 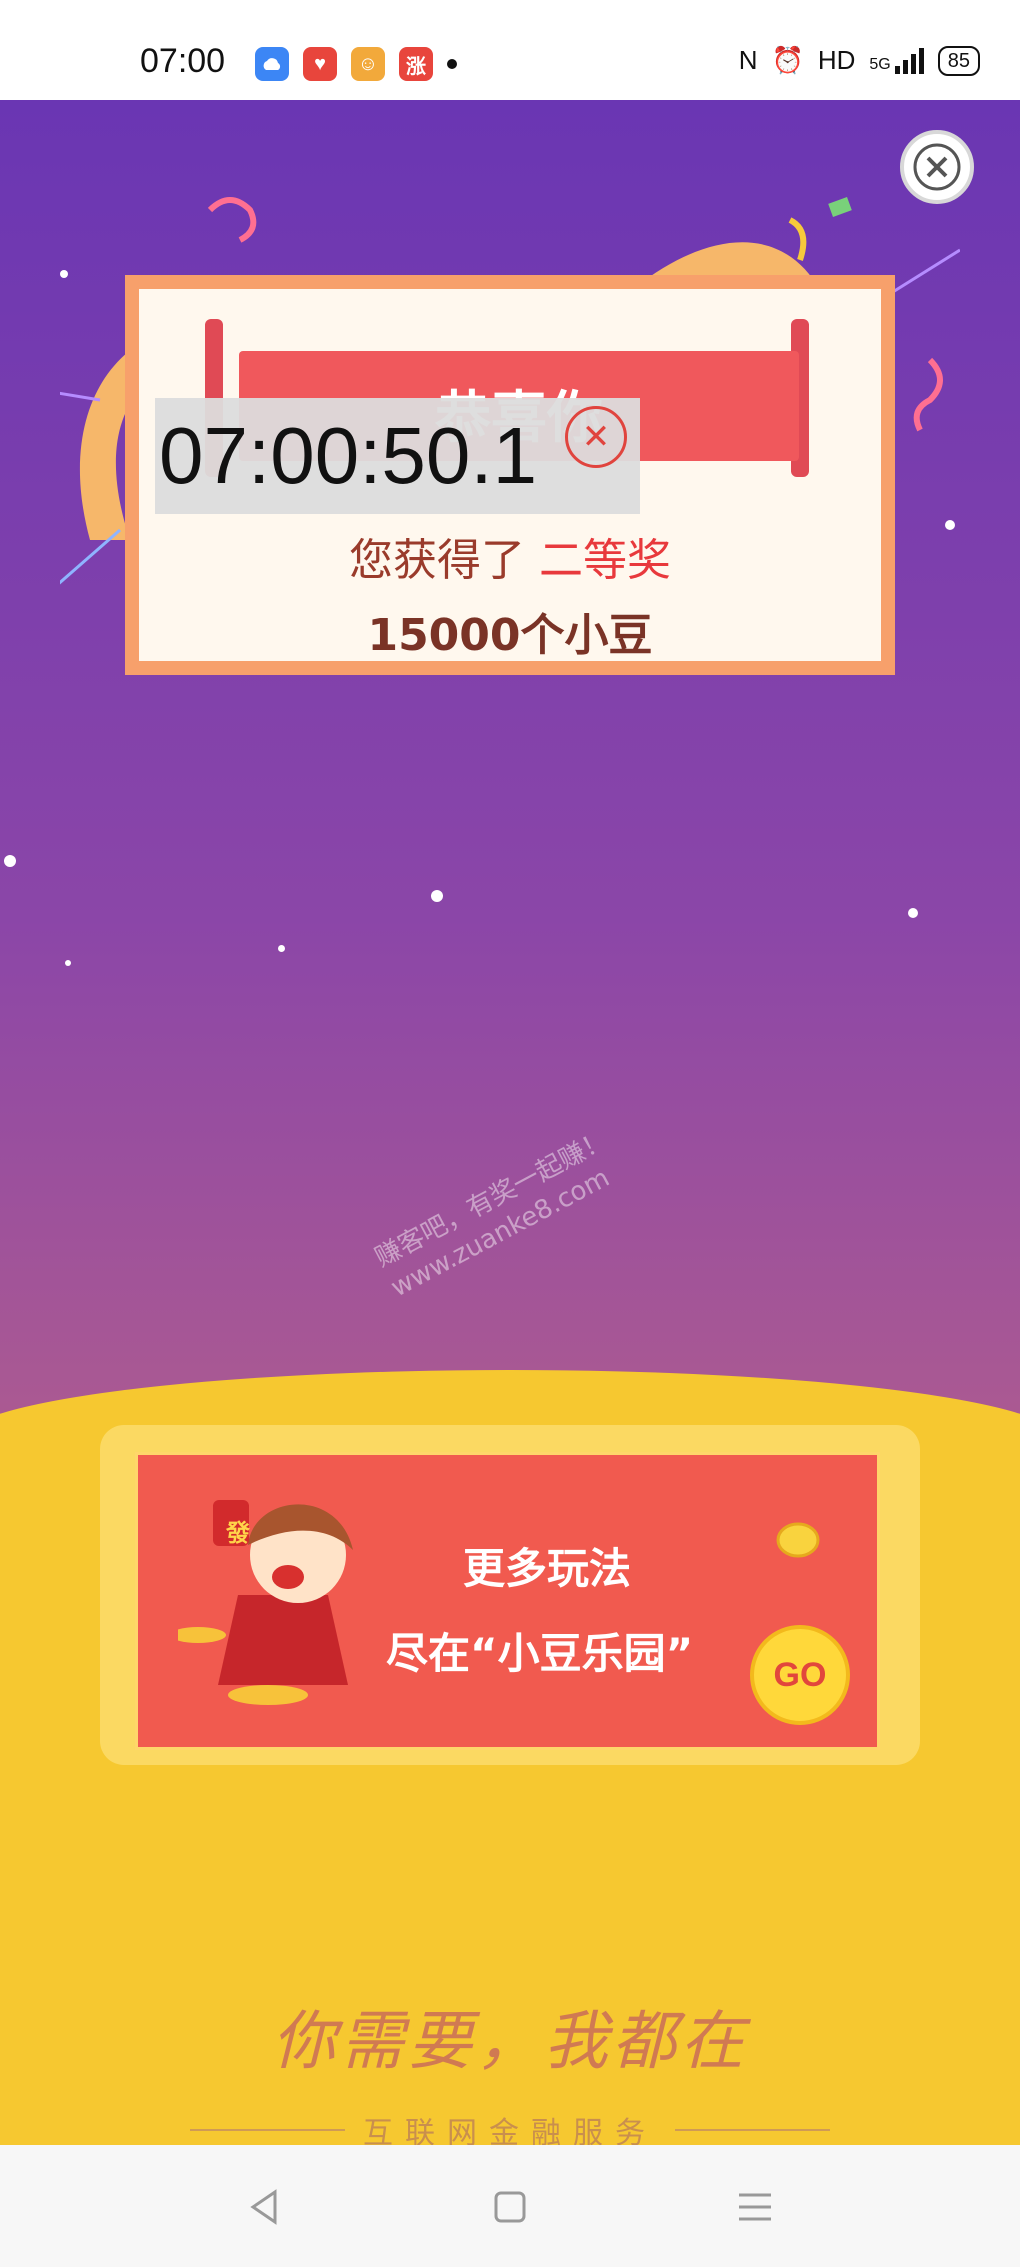 I want to click on close-icon: ✕, so click(x=596, y=437).